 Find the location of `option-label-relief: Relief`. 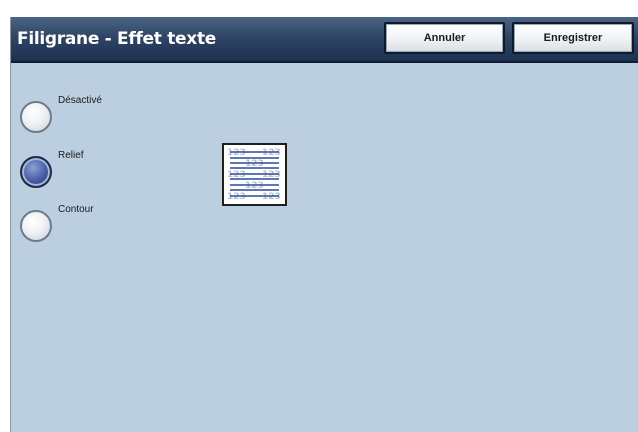

option-label-relief: Relief is located at coordinates (71, 155).